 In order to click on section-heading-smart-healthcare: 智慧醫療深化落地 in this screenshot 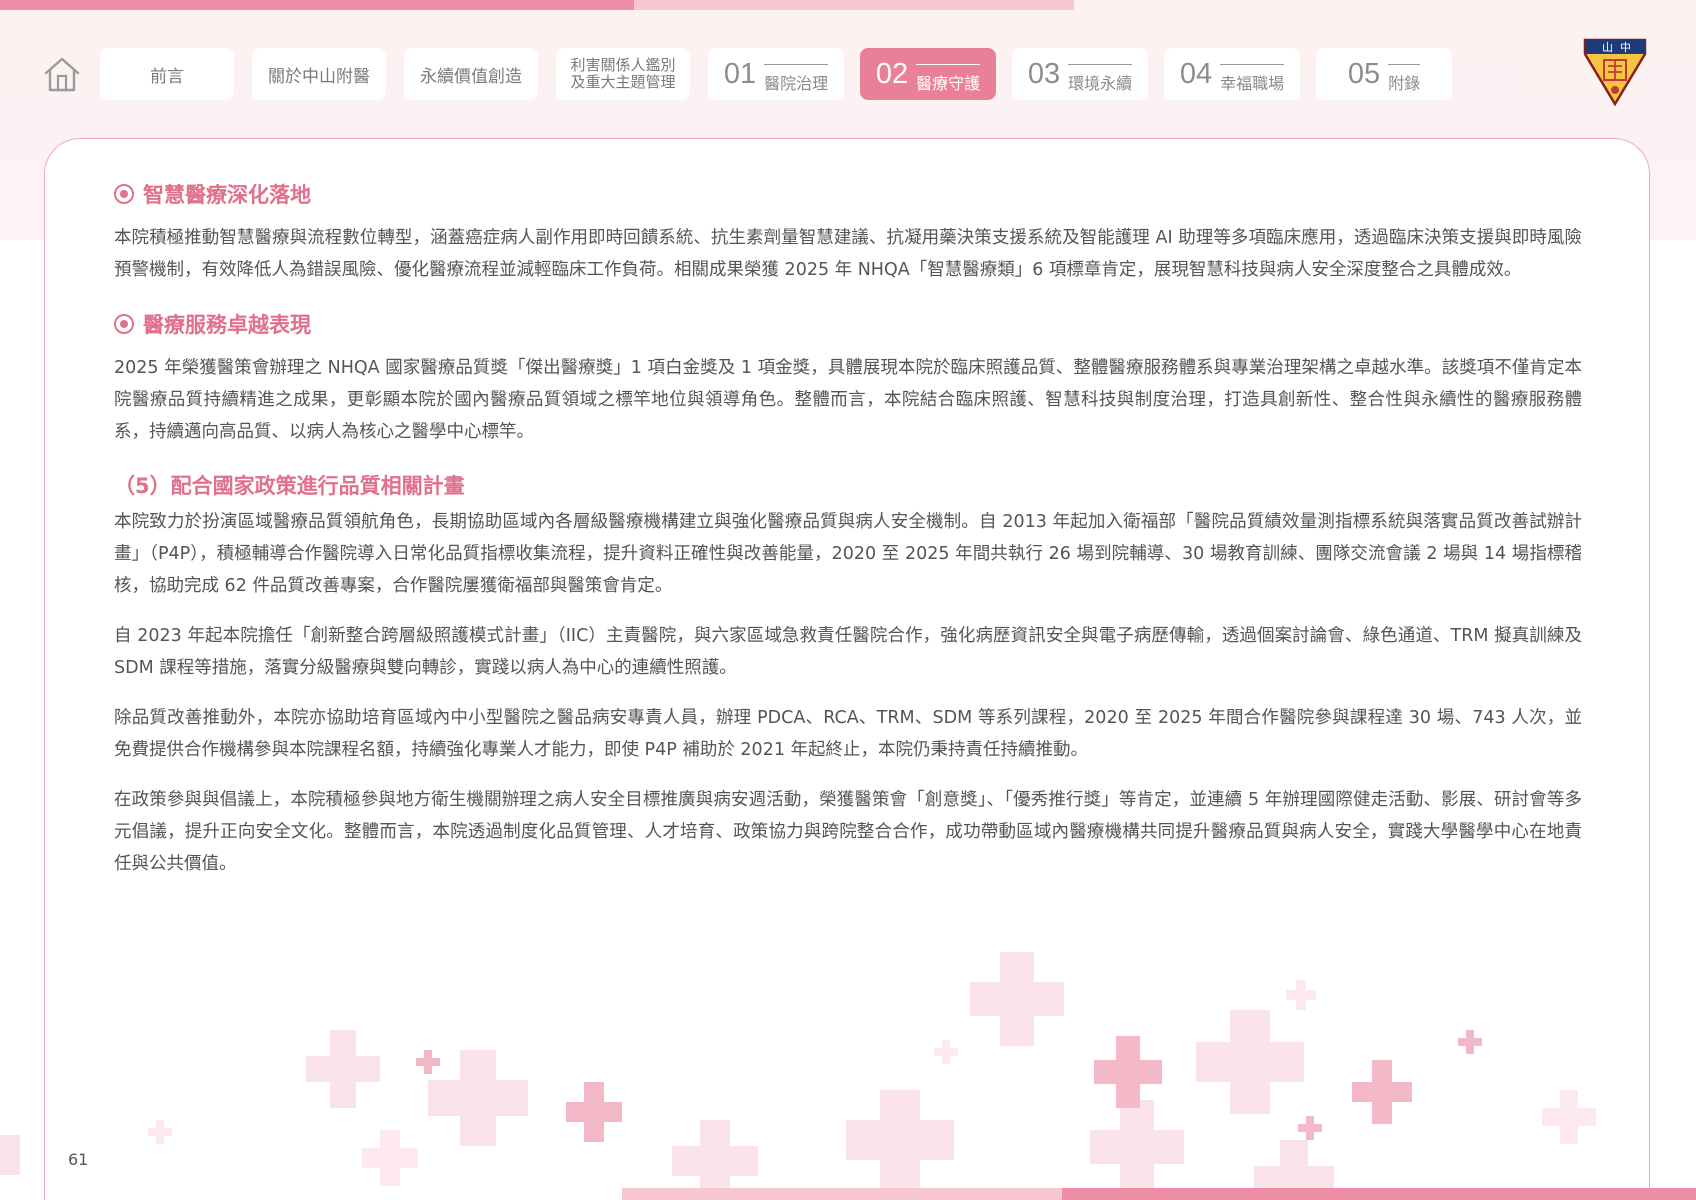, I will do `click(848, 194)`.